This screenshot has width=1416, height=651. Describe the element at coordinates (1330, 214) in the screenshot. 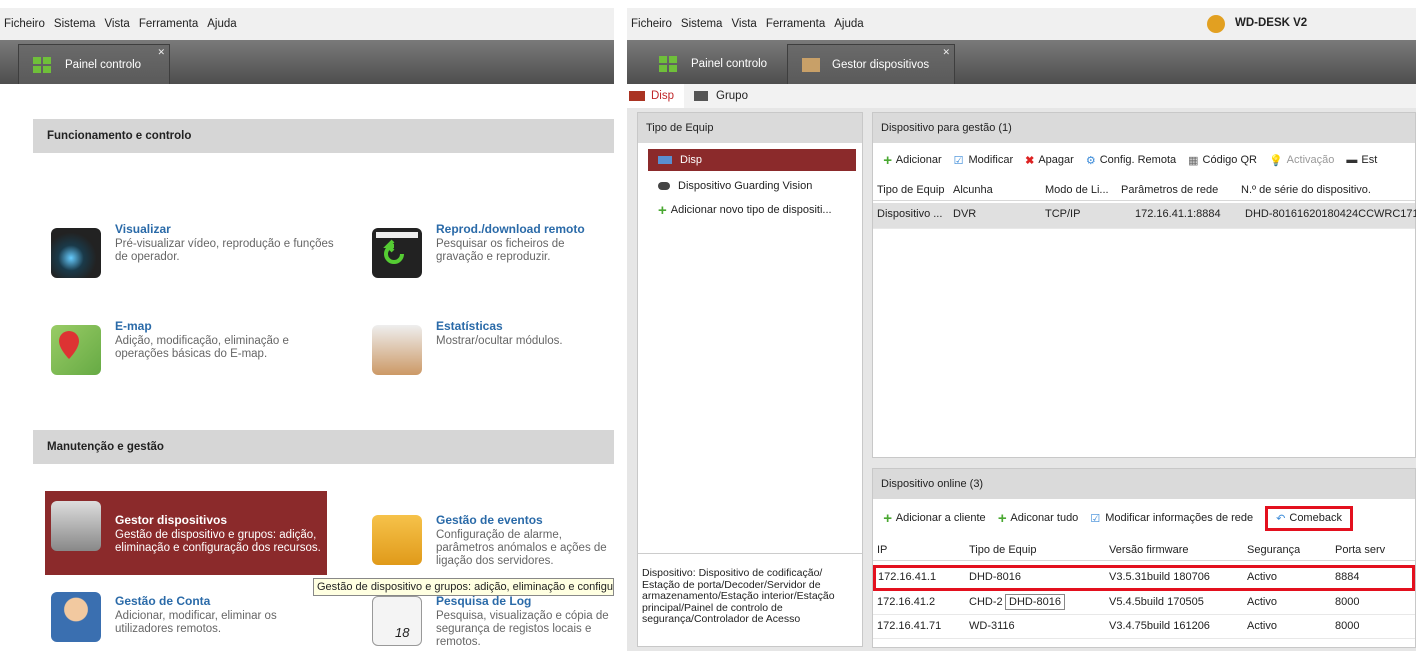

I see `cell: DHD-80161620180424CCWRC17102` at that location.